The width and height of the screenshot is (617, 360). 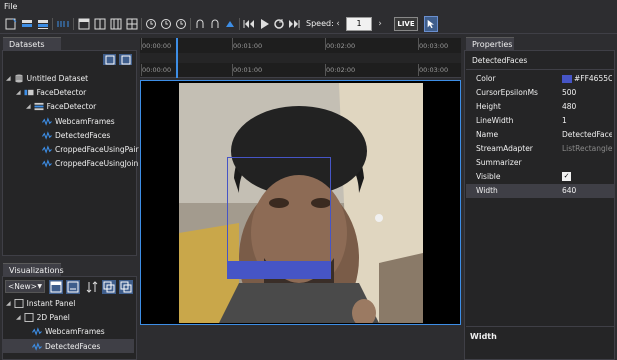 What do you see at coordinates (294, 24) in the screenshot?
I see `fast-forward-icon` at bounding box center [294, 24].